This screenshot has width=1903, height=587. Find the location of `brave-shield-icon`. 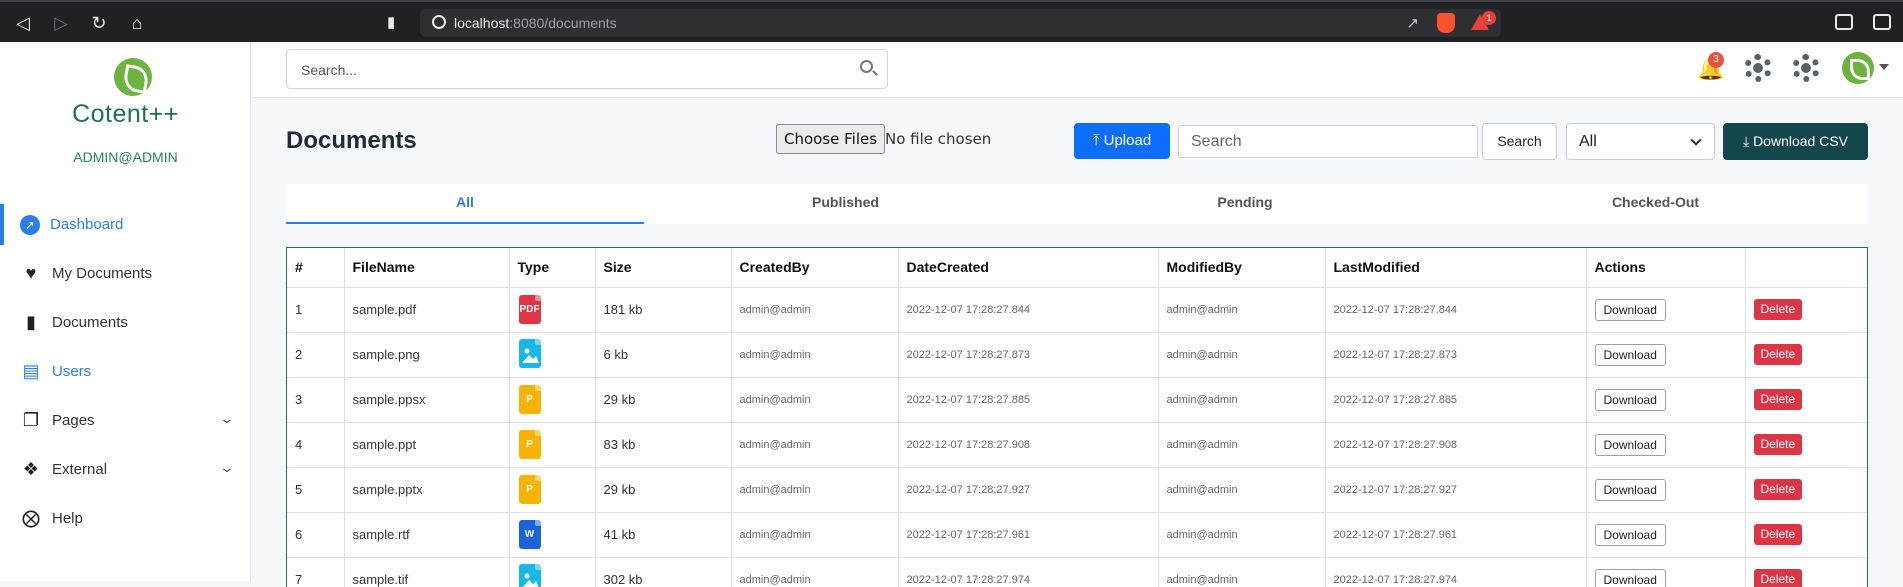

brave-shield-icon is located at coordinates (1446, 23).